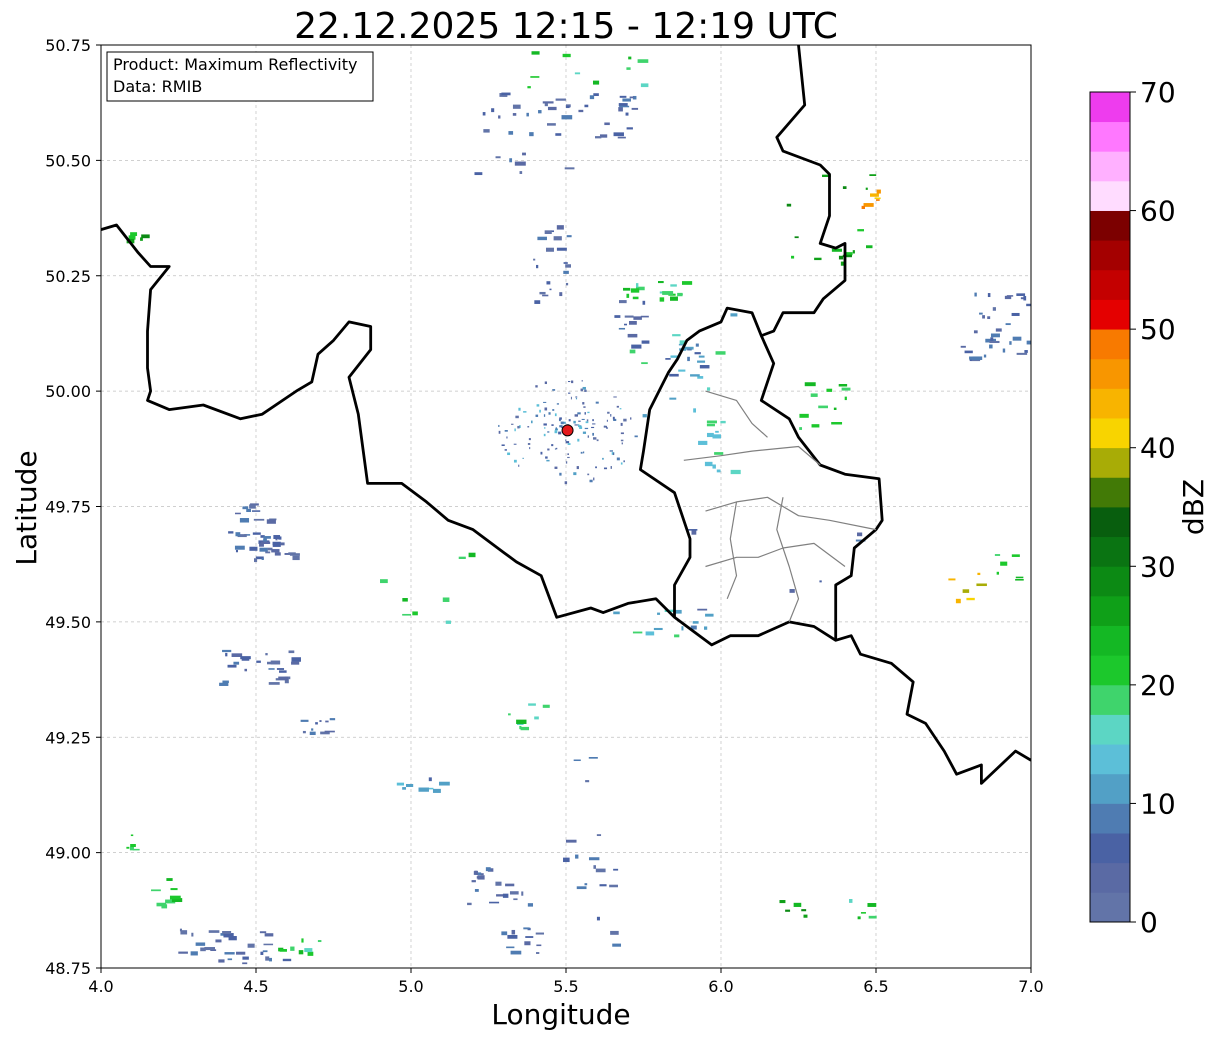 This screenshot has width=1219, height=1040. I want to click on colorbar-tick-label: 10, so click(1158, 803).